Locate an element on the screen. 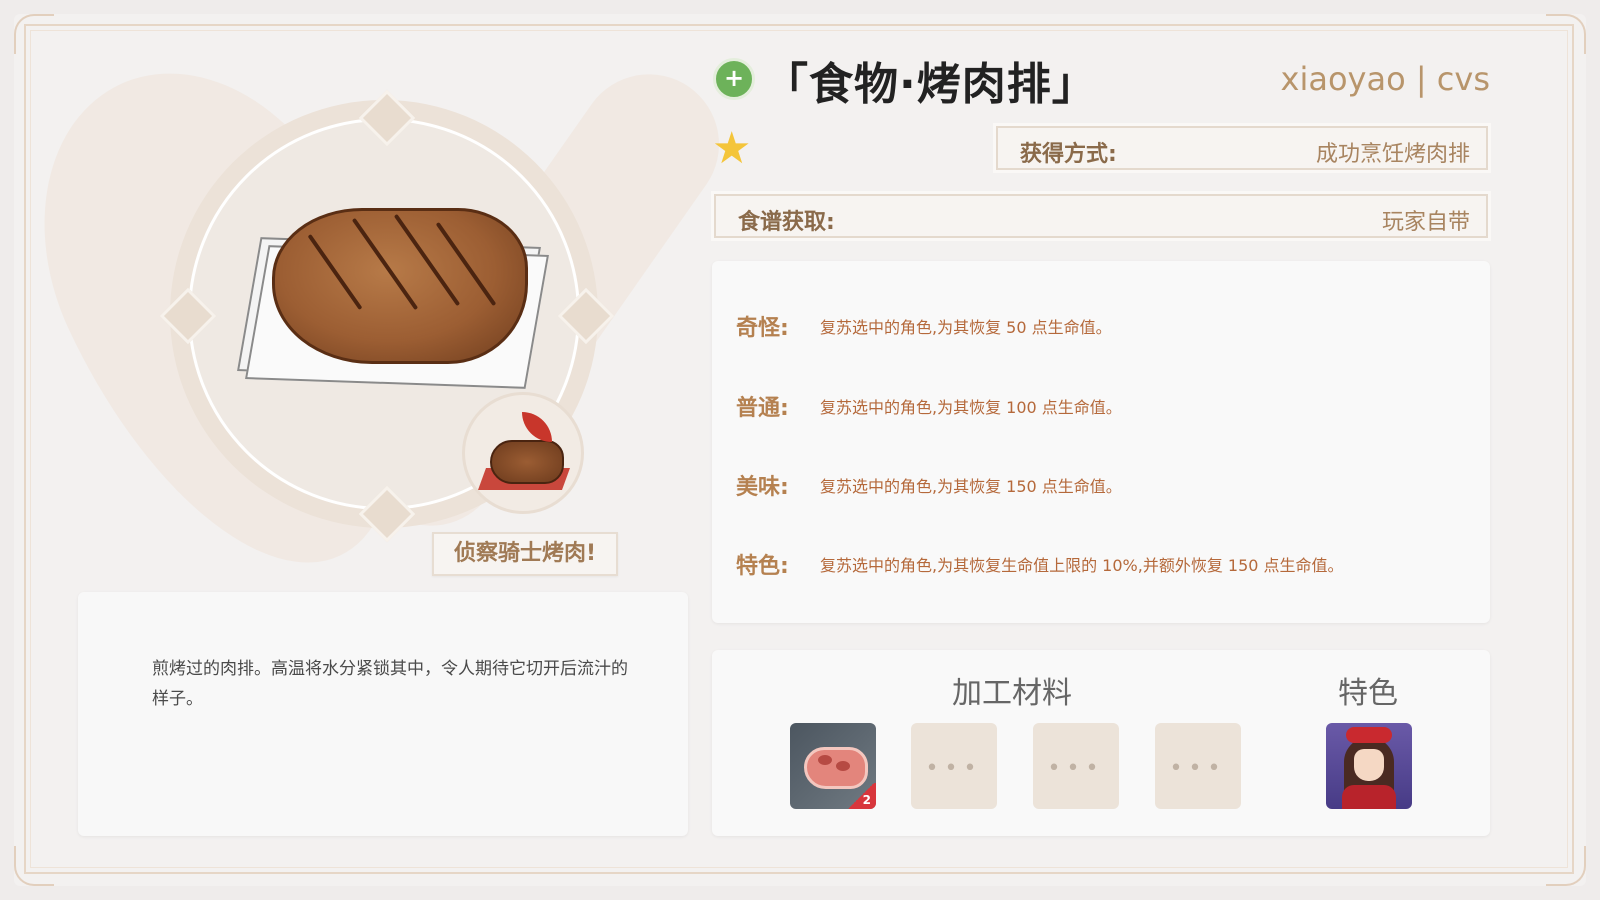 The width and height of the screenshot is (1600, 900). effect-text: 复苏选中的角色,为其恢复 50 点生命值。 is located at coordinates (966, 327).